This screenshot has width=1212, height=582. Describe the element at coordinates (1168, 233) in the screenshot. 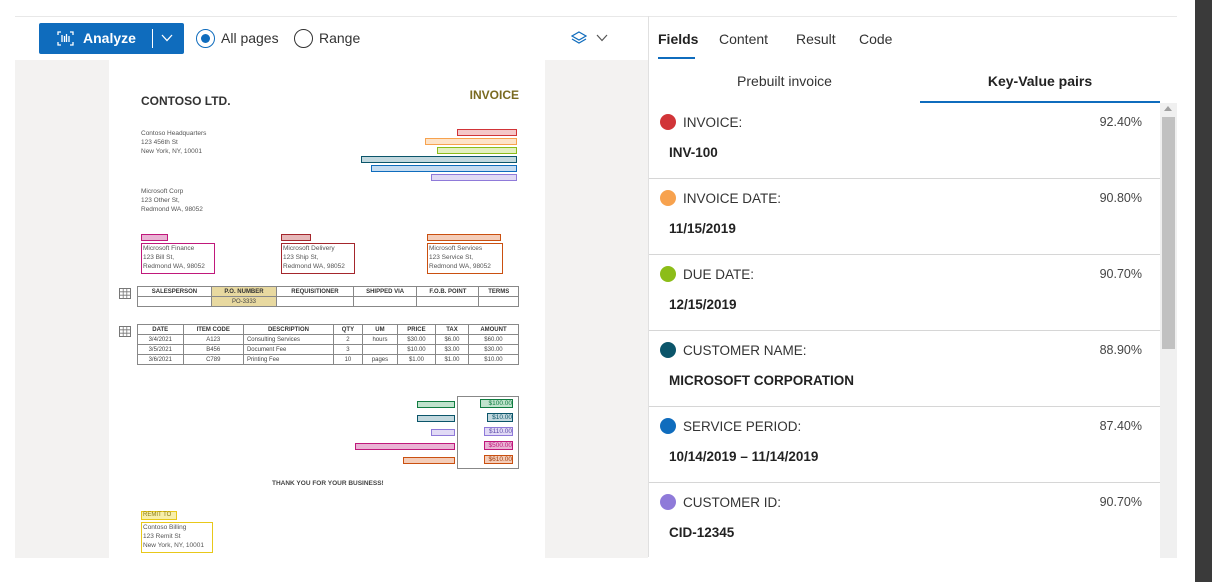

I see `scroll-thumb` at that location.